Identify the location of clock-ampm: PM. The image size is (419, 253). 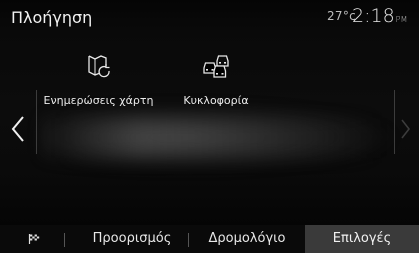
(401, 19).